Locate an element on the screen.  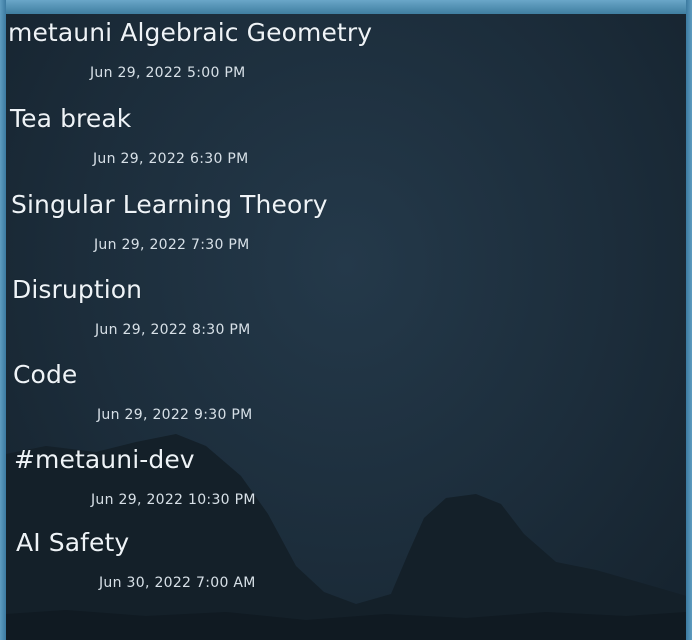
event-title: Tea break is located at coordinates (71, 118).